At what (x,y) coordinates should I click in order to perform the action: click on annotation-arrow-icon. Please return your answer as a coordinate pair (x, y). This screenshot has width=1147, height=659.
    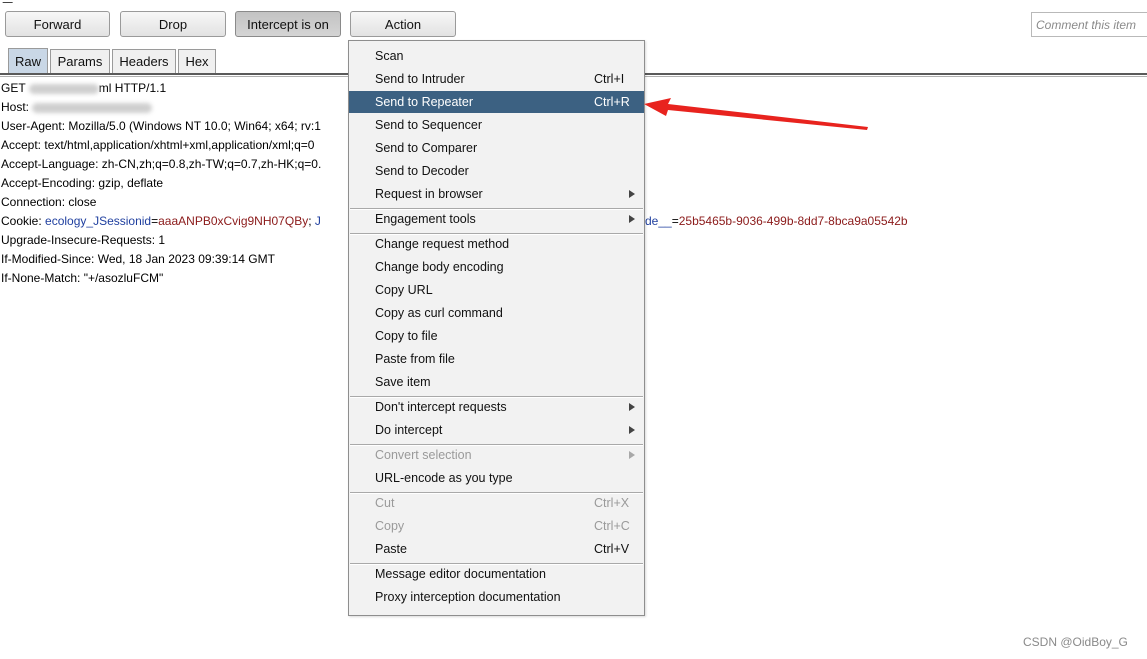
    Looking at the image, I should click on (756, 114).